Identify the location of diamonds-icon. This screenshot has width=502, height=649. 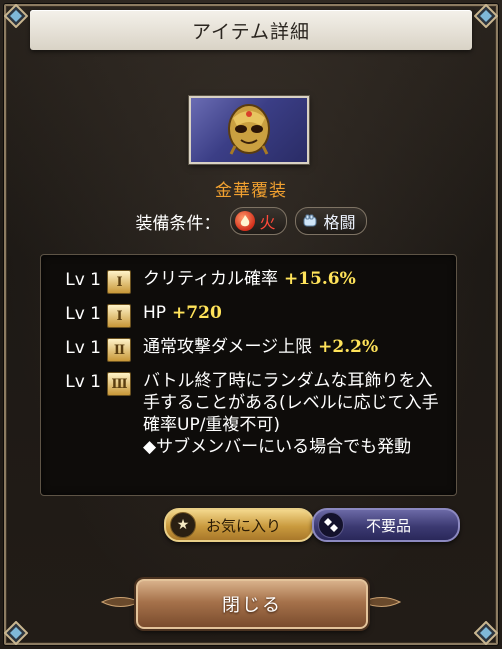
(331, 525).